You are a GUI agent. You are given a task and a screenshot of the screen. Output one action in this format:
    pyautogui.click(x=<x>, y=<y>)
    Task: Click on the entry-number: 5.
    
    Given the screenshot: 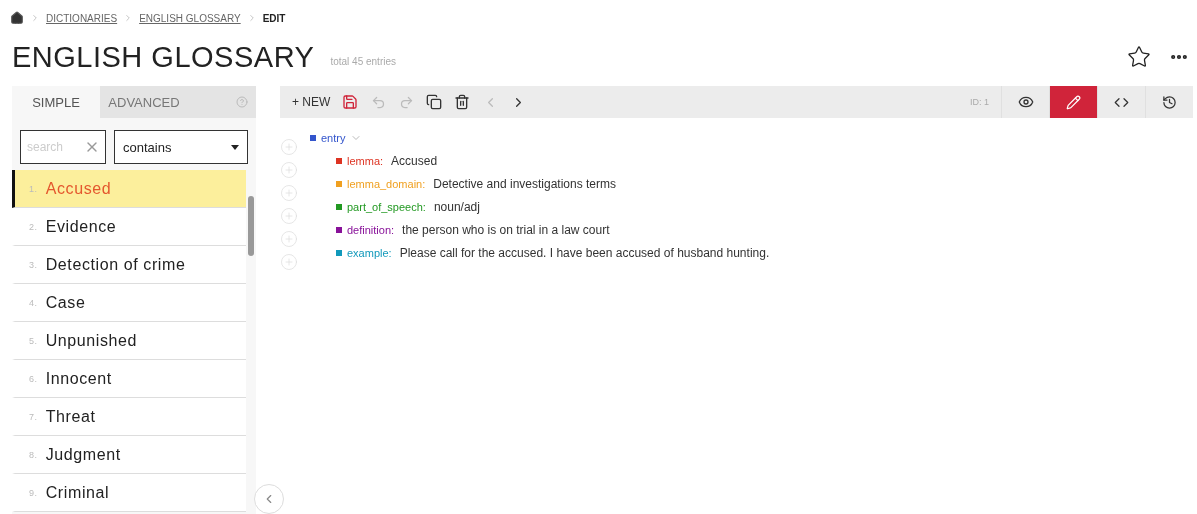 What is the action you would take?
    pyautogui.click(x=33, y=340)
    